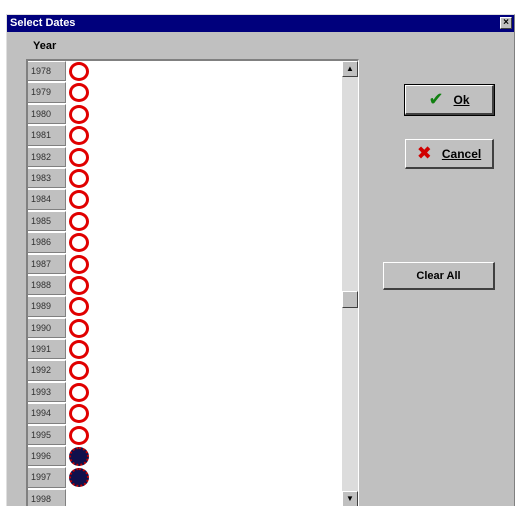 The image size is (519, 506). Describe the element at coordinates (185, 221) in the screenshot. I see `list-item: 1985` at that location.